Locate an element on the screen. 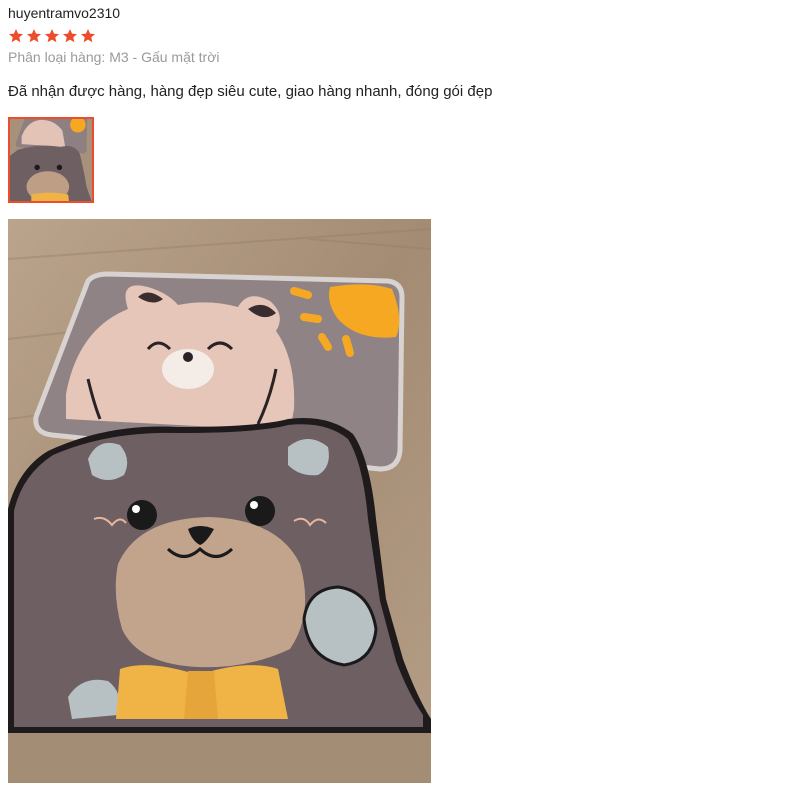 The image size is (800, 800). product-variation: Phân loại hàng: M3 - Gấu mặt trời is located at coordinates (114, 57).